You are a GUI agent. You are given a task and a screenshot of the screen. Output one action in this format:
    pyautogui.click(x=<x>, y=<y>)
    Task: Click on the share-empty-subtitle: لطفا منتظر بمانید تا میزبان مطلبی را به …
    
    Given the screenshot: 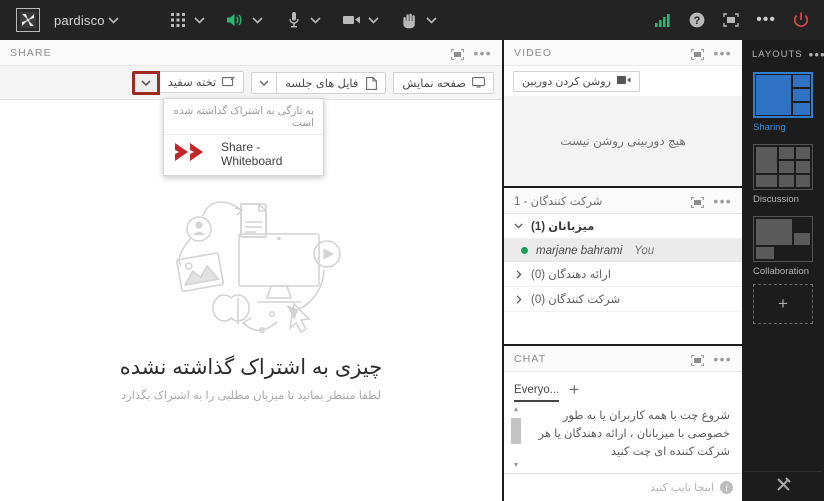 What is the action you would take?
    pyautogui.click(x=251, y=395)
    